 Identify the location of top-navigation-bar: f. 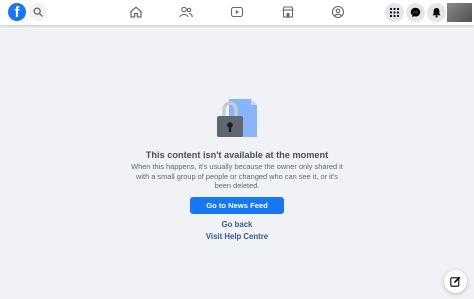
(237, 12).